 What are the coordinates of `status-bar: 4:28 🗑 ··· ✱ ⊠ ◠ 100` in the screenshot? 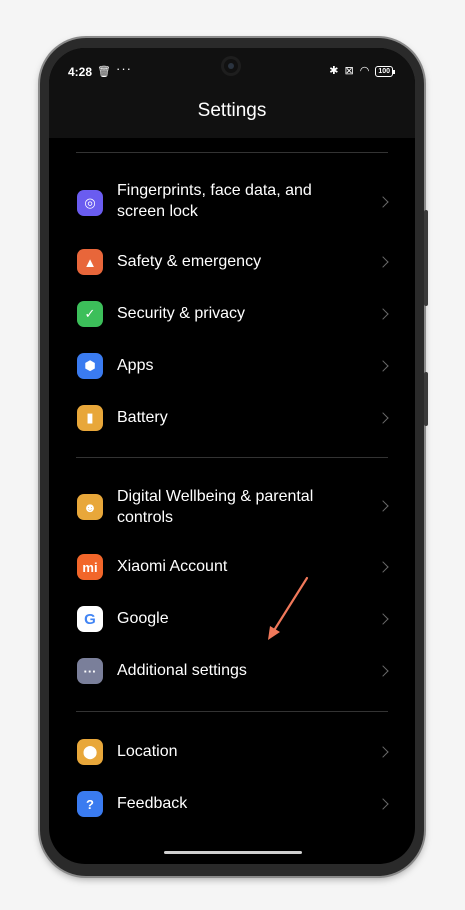 It's located at (232, 71).